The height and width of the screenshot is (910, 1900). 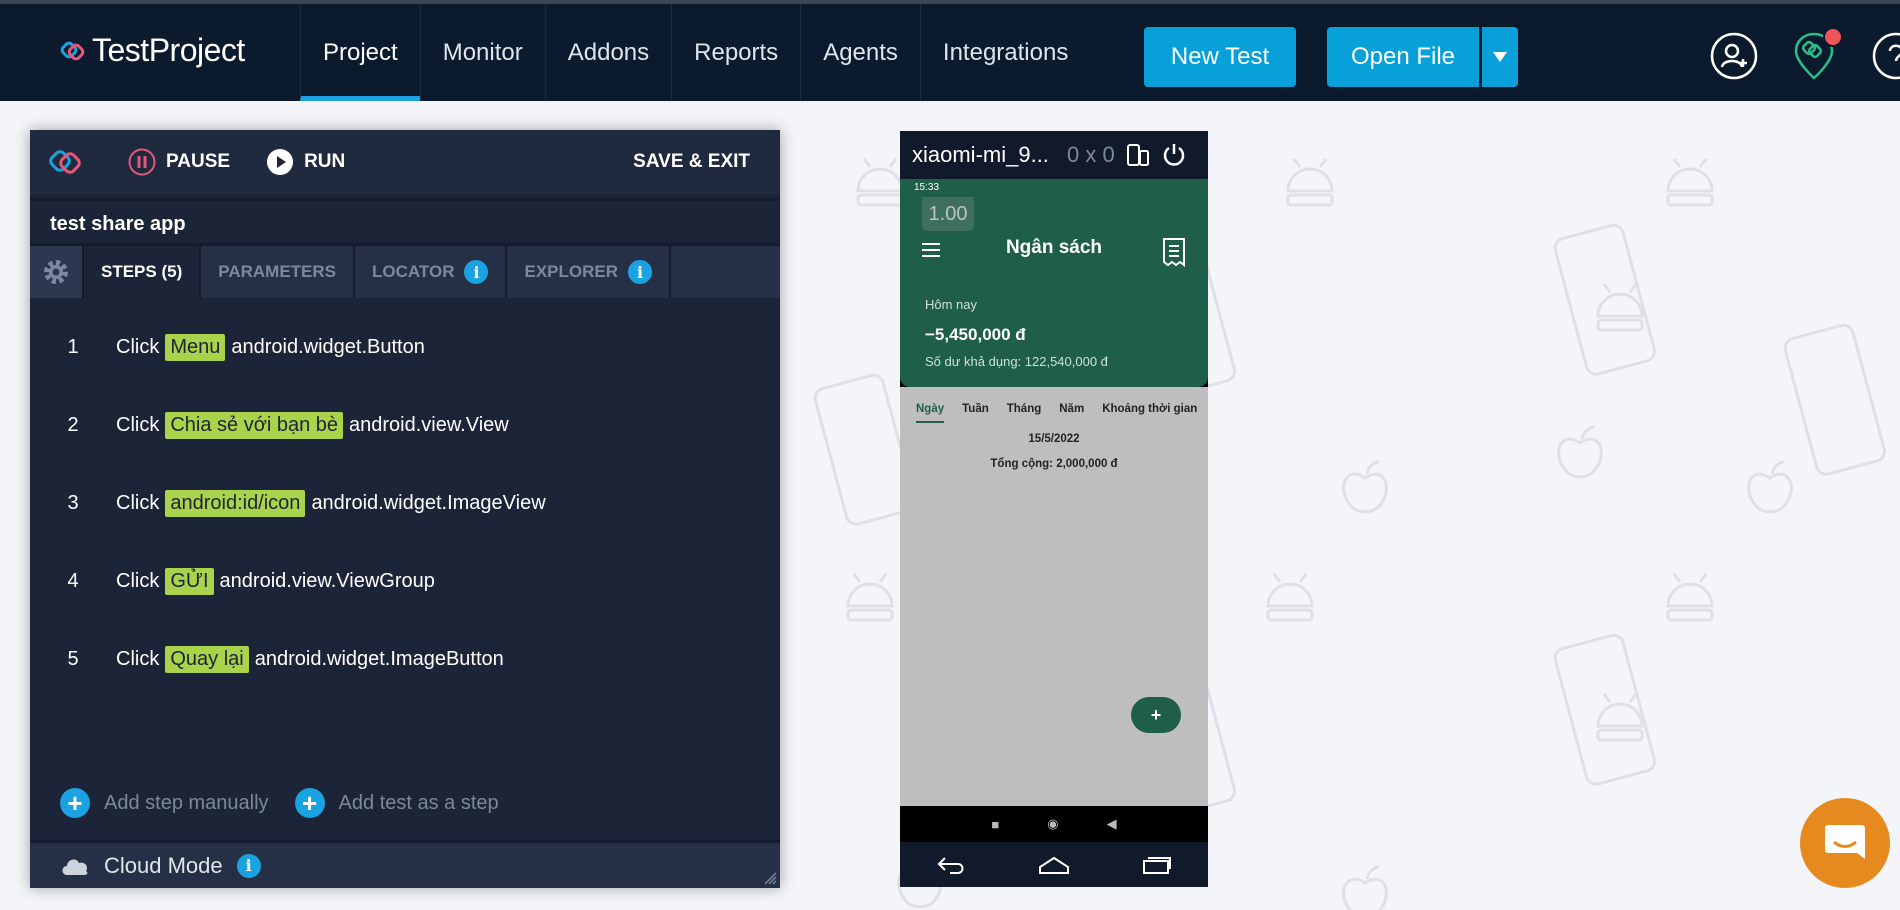 I want to click on period-tab-day: Ngày, so click(x=930, y=413).